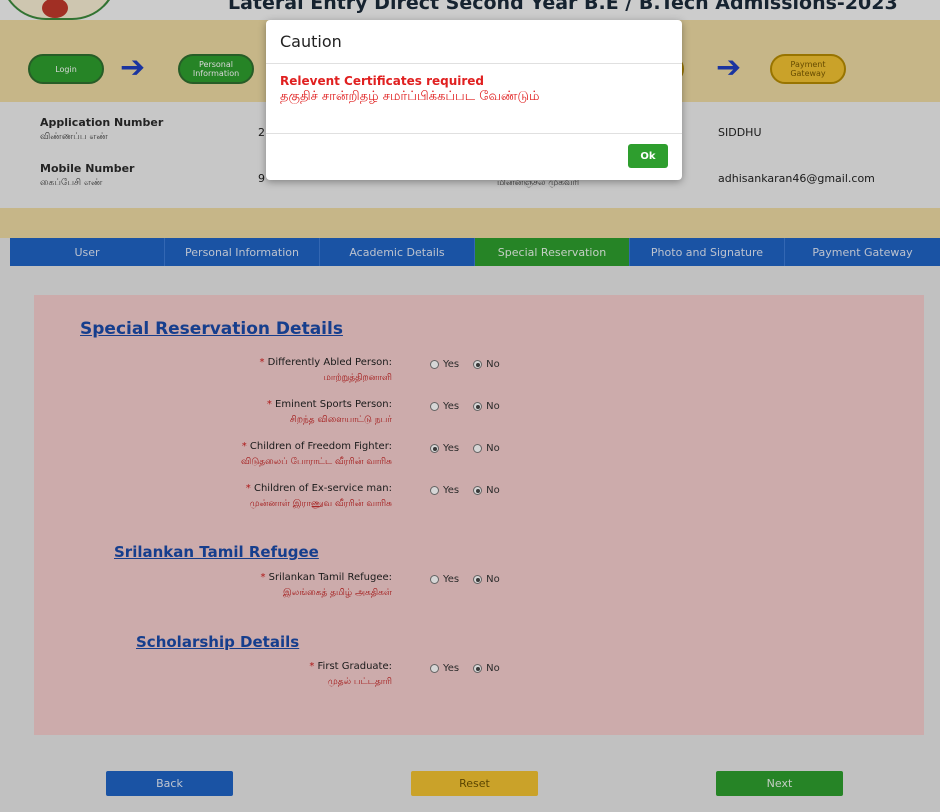 The image size is (940, 812). I want to click on dialog-title: Caution, so click(474, 42).